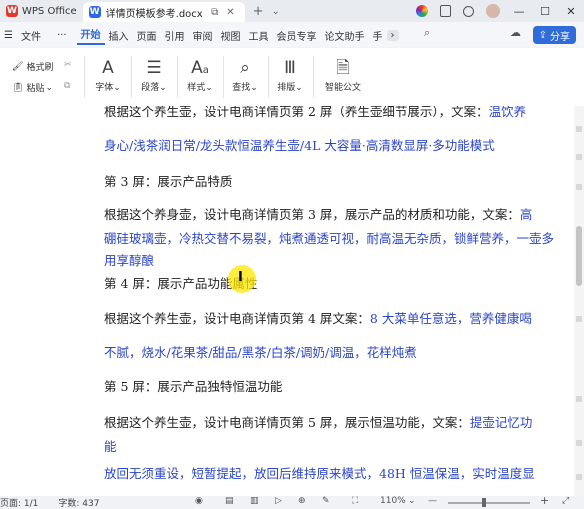 The image size is (584, 509). I want to click on search-icon: ⌕, so click(427, 33).